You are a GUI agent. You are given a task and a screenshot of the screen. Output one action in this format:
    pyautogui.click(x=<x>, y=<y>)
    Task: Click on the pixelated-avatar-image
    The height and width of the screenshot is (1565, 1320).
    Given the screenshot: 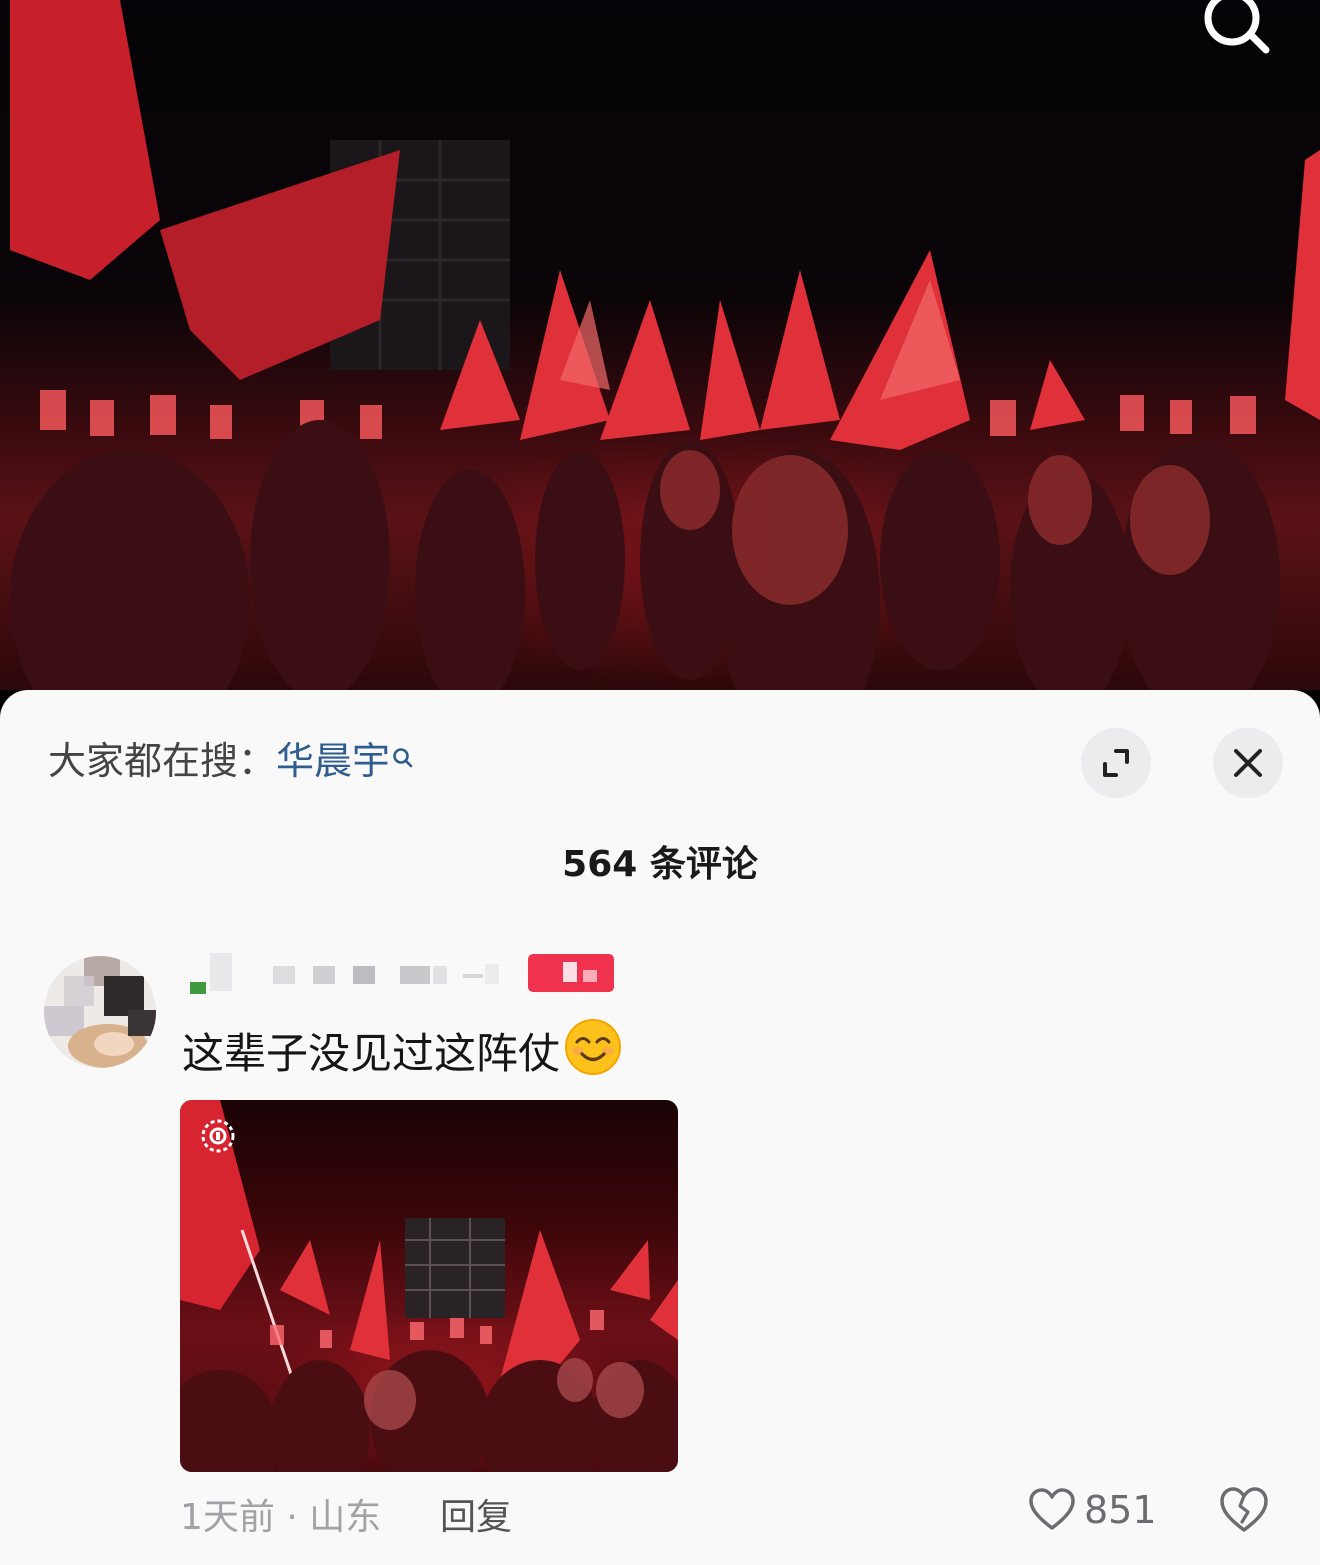 What is the action you would take?
    pyautogui.click(x=100, y=1012)
    